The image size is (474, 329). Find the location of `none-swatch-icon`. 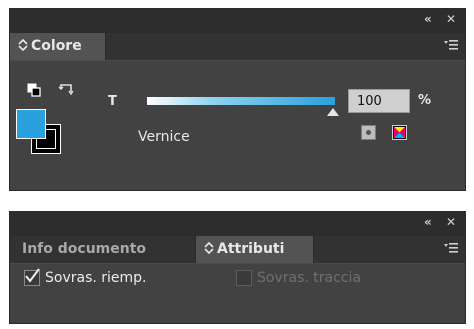

none-swatch-icon is located at coordinates (368, 132).